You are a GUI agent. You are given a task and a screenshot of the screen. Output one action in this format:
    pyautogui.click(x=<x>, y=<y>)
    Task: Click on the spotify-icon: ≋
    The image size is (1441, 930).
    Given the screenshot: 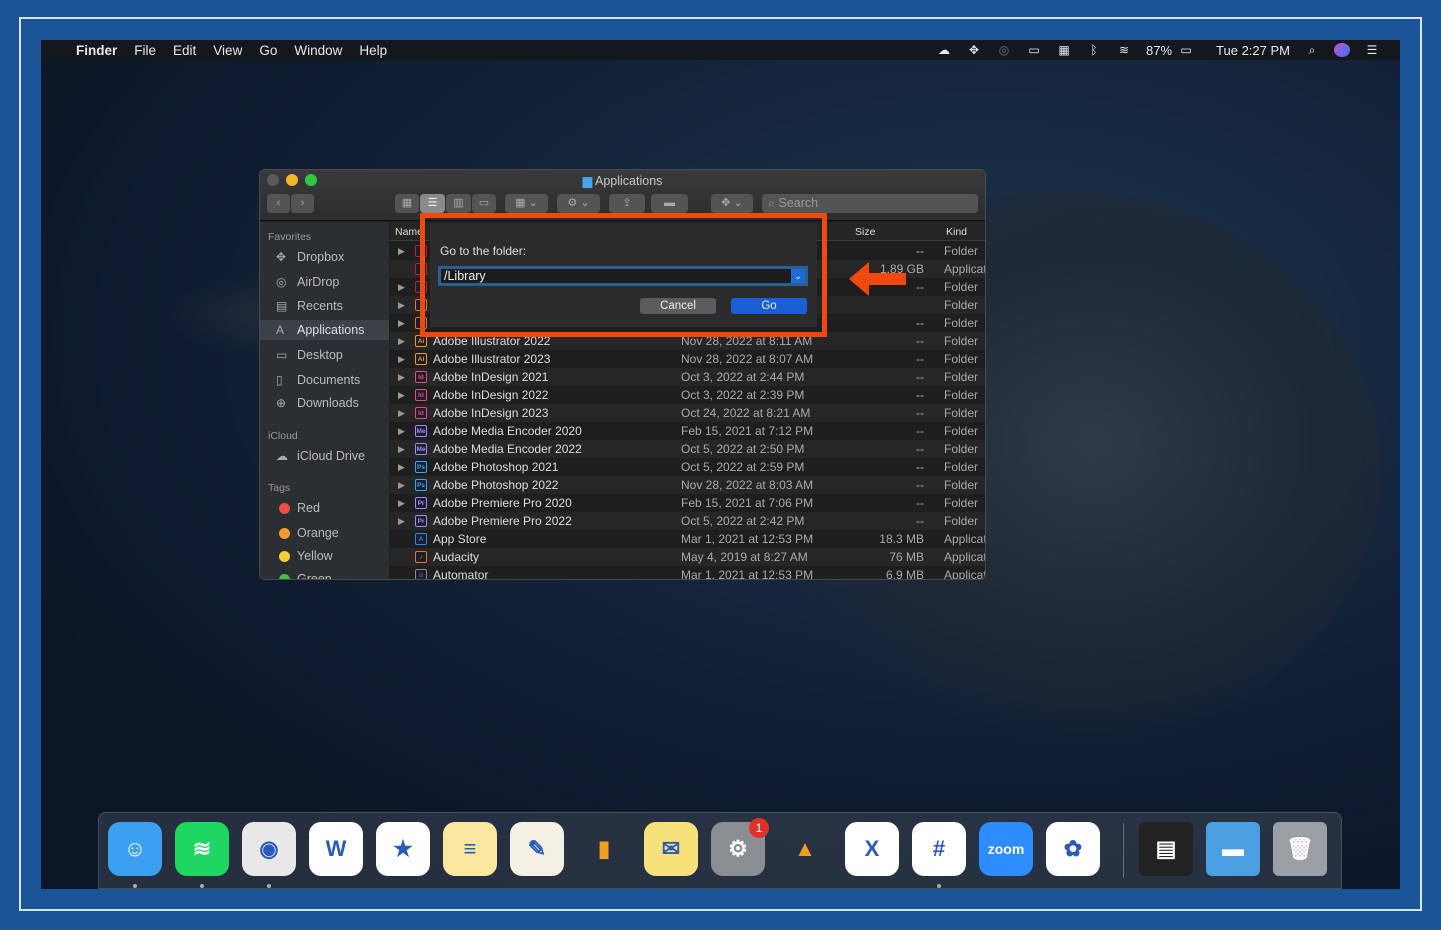 What is the action you would take?
    pyautogui.click(x=202, y=849)
    